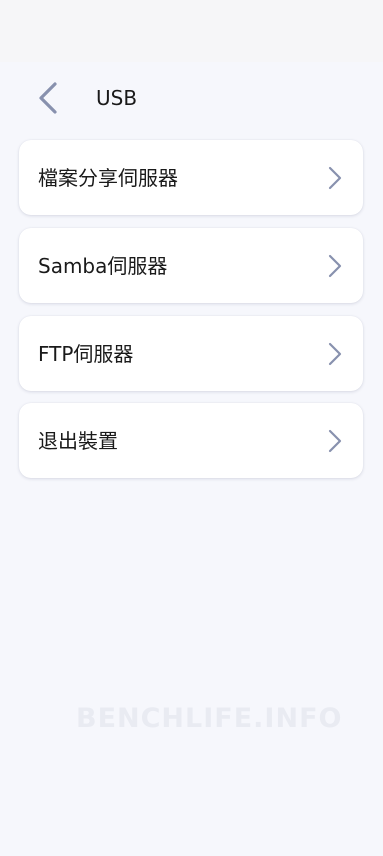  What do you see at coordinates (108, 178) in the screenshot?
I see `menu-item-label: 檔案分享伺服器` at bounding box center [108, 178].